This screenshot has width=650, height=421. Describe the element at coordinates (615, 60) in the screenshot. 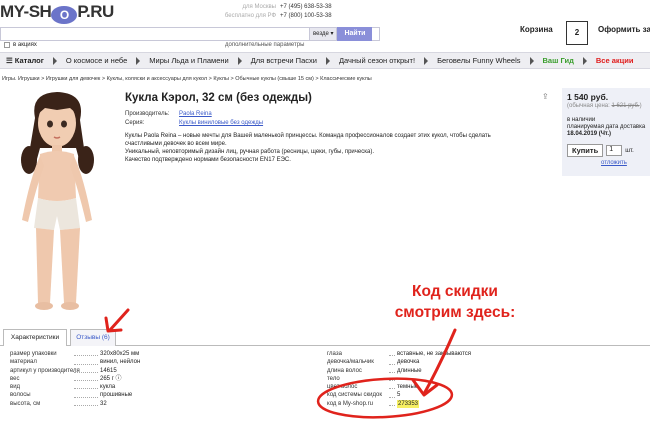

I see `nav-promotions: Все акции` at that location.